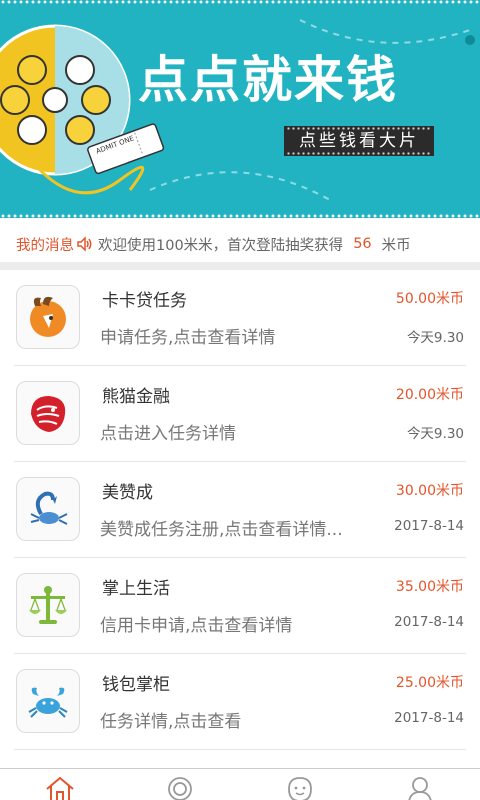 This screenshot has width=480, height=800. What do you see at coordinates (84, 244) in the screenshot?
I see `speaker-icon` at bounding box center [84, 244].